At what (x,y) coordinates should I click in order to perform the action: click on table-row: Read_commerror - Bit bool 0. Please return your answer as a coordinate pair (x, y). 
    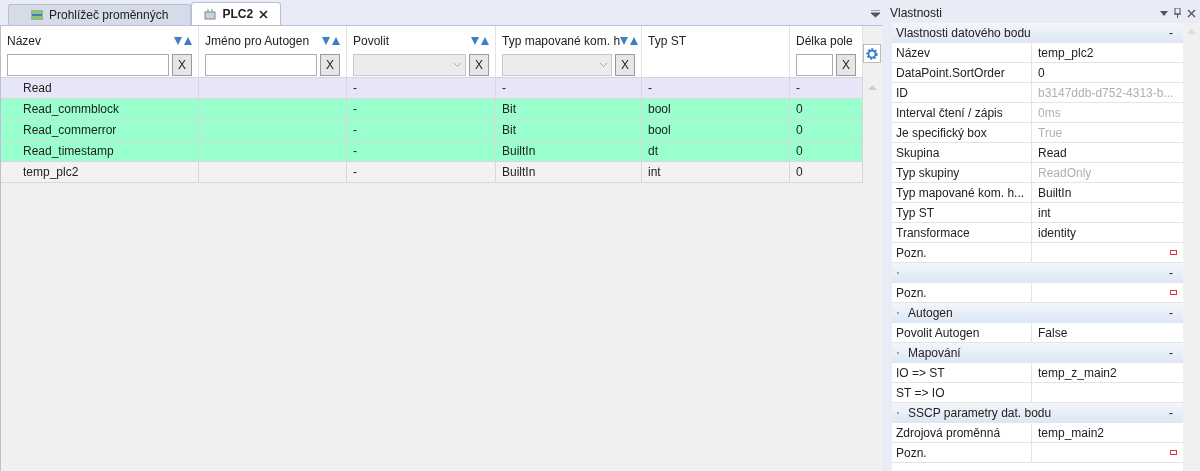
    Looking at the image, I should click on (432, 130).